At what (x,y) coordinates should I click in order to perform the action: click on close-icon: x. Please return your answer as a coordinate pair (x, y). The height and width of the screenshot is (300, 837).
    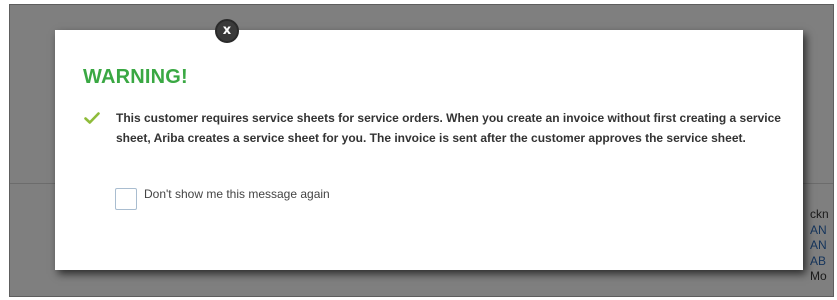
    Looking at the image, I should click on (227, 30).